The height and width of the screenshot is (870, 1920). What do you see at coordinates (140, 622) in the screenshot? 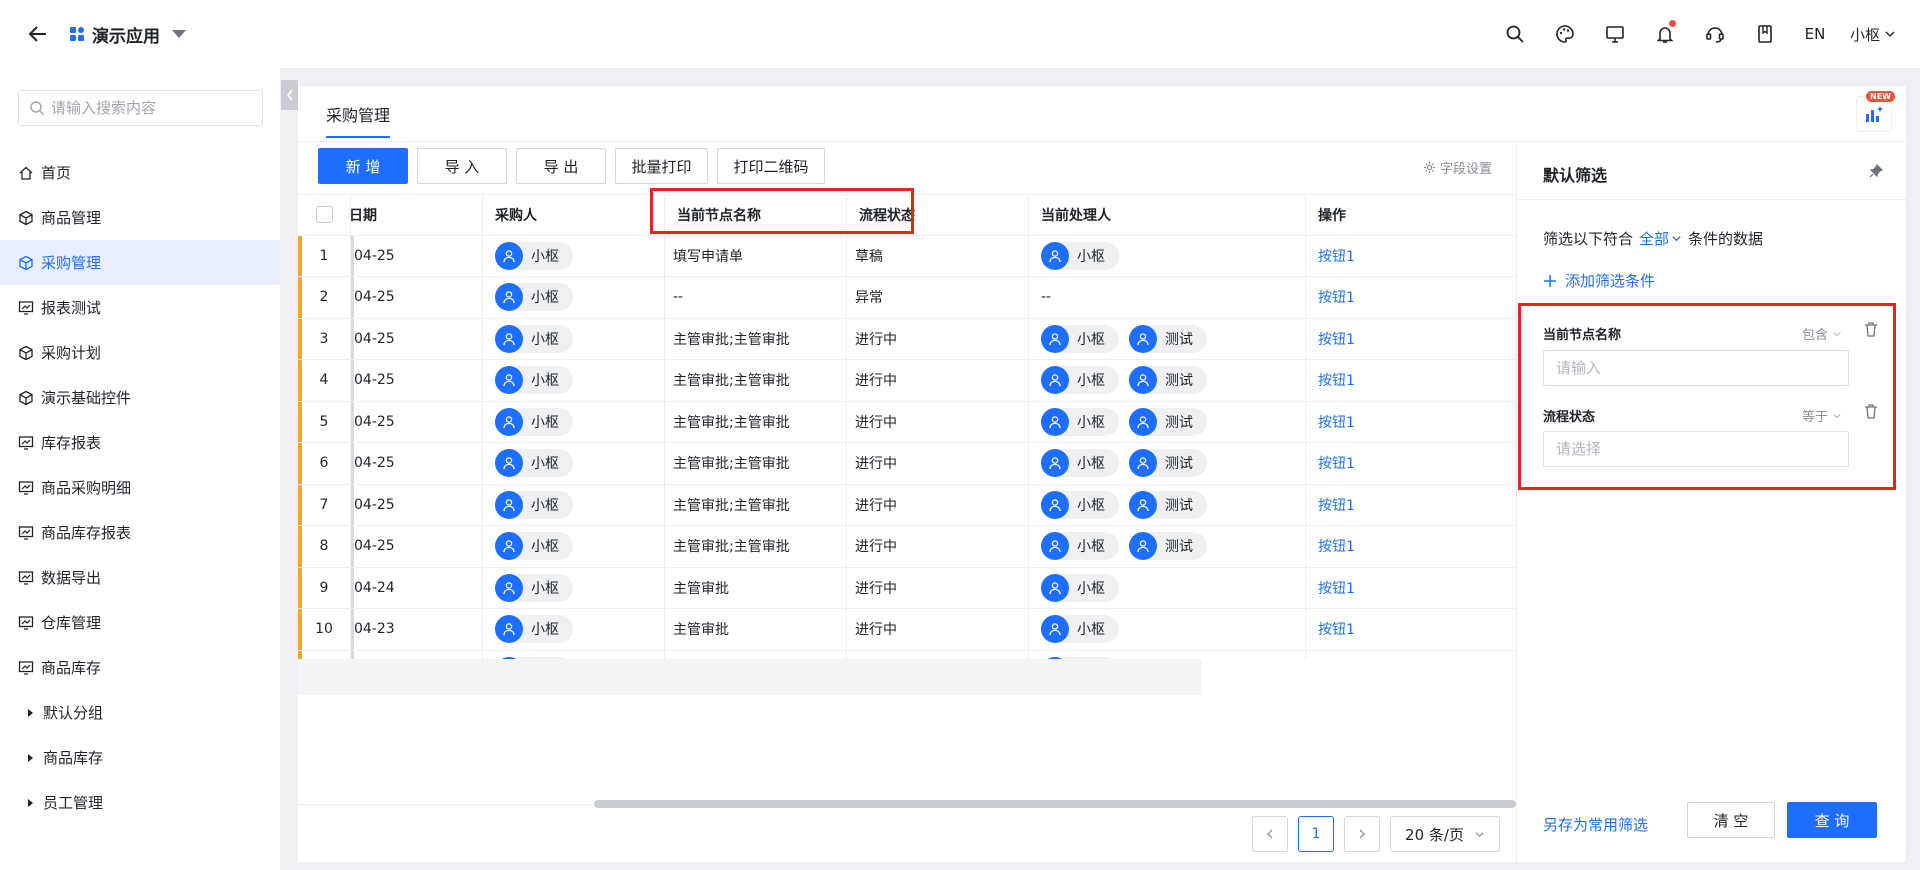
I see `sidebar-item-warehouse-management: 仓库管理` at bounding box center [140, 622].